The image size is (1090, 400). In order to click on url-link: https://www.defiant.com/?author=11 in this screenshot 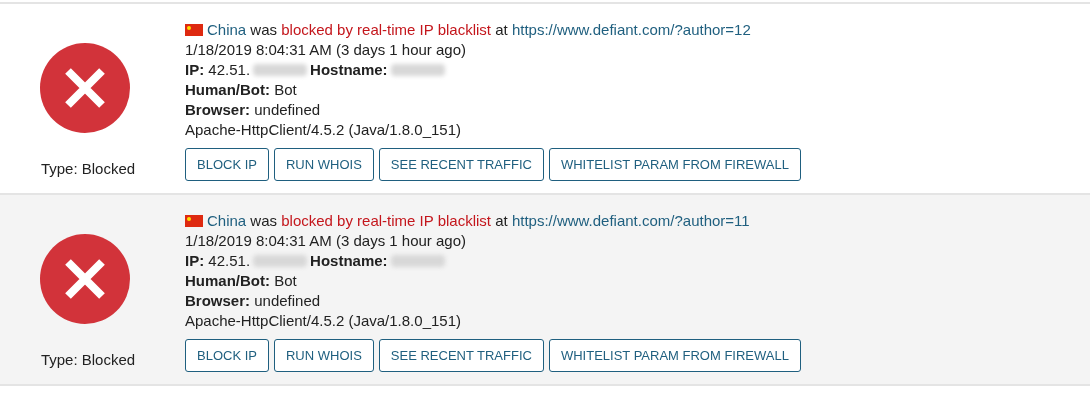, I will do `click(630, 220)`.